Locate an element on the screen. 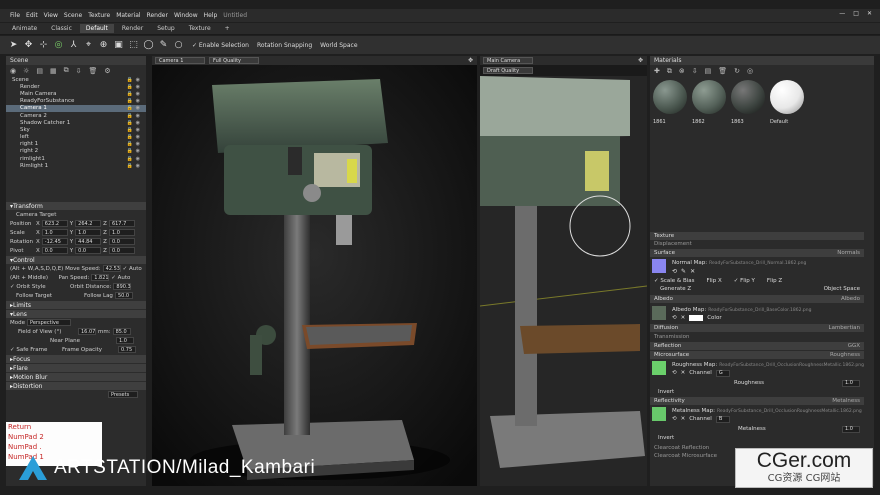  tree-item-rimlight-1: Rimlight 1 🔒 ◉ is located at coordinates (76, 165).